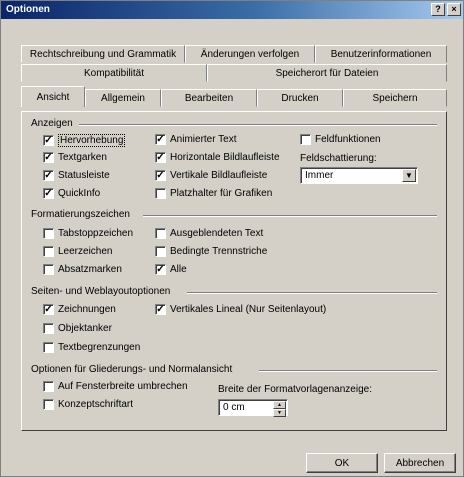 Image resolution: width=464 pixels, height=477 pixels. Describe the element at coordinates (85, 251) in the screenshot. I see `checkbox-label: Leerzeichen` at that location.